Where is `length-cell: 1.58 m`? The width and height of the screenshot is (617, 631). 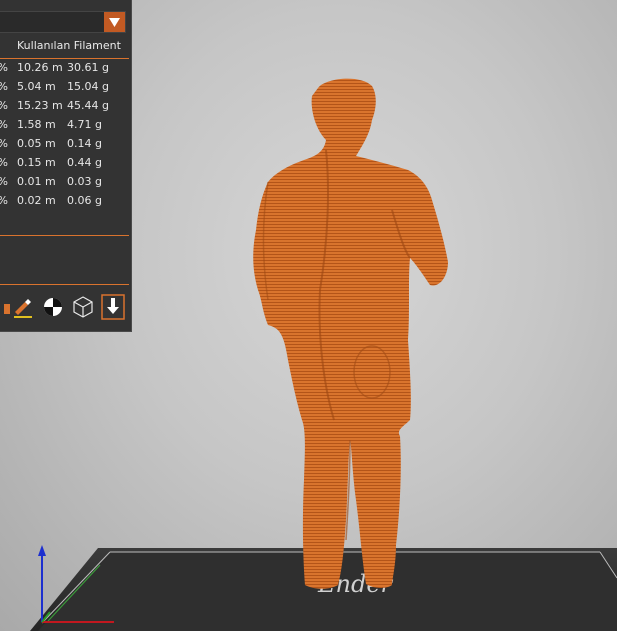
length-cell: 1.58 m is located at coordinates (36, 124).